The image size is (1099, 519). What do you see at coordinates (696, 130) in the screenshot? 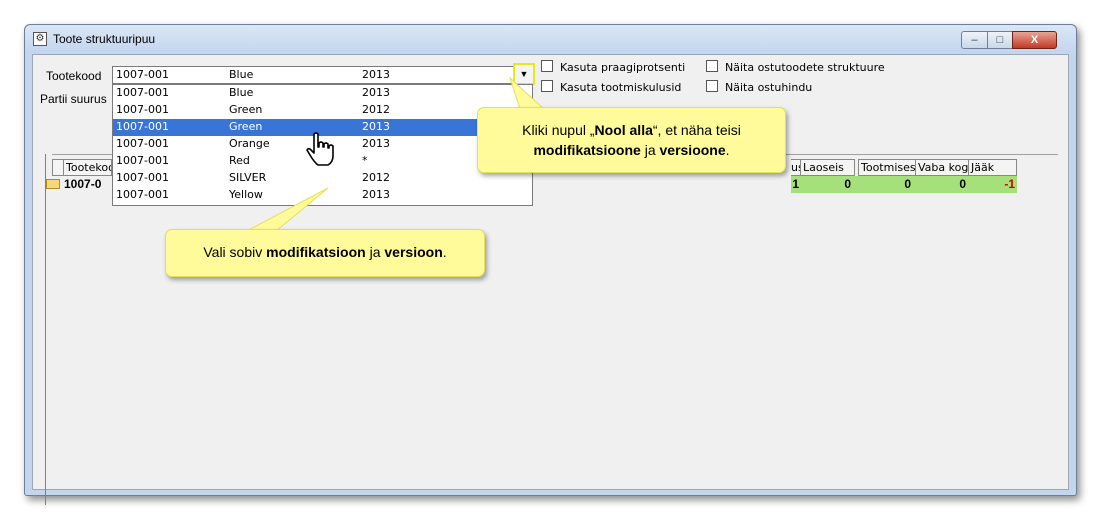
I see `tip-text: “, et näha teisi` at bounding box center [696, 130].